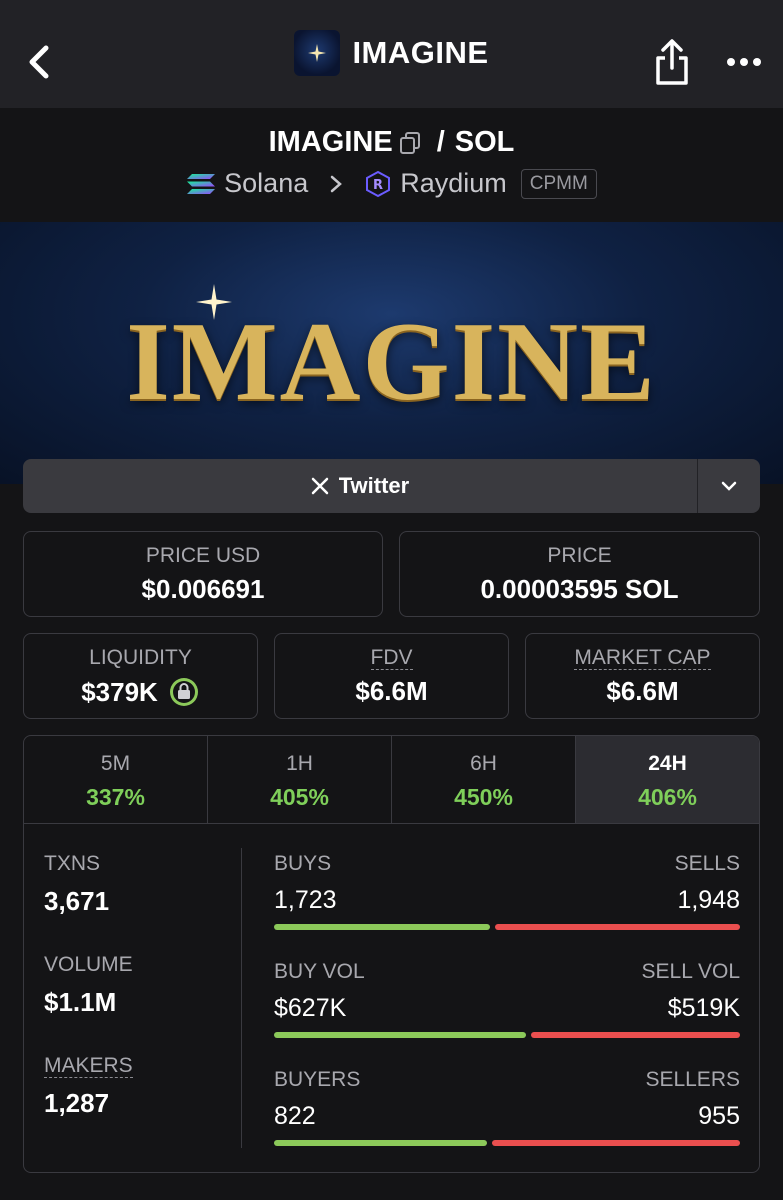 This screenshot has width=783, height=1200. What do you see at coordinates (299, 763) in the screenshot?
I see `tab-label: 1H` at bounding box center [299, 763].